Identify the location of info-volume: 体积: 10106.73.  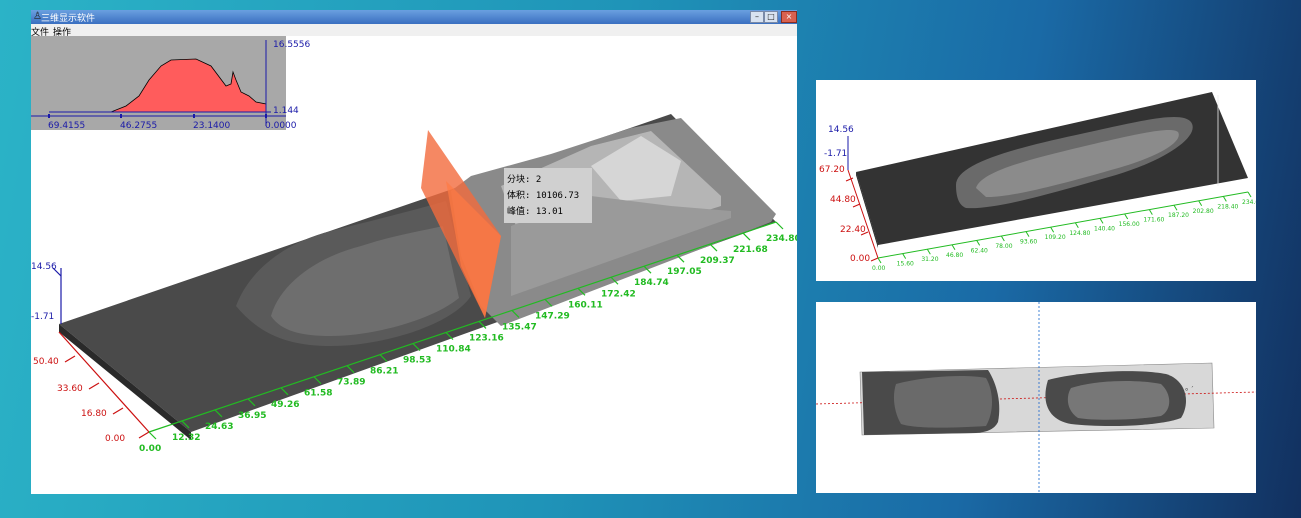
(543, 196).